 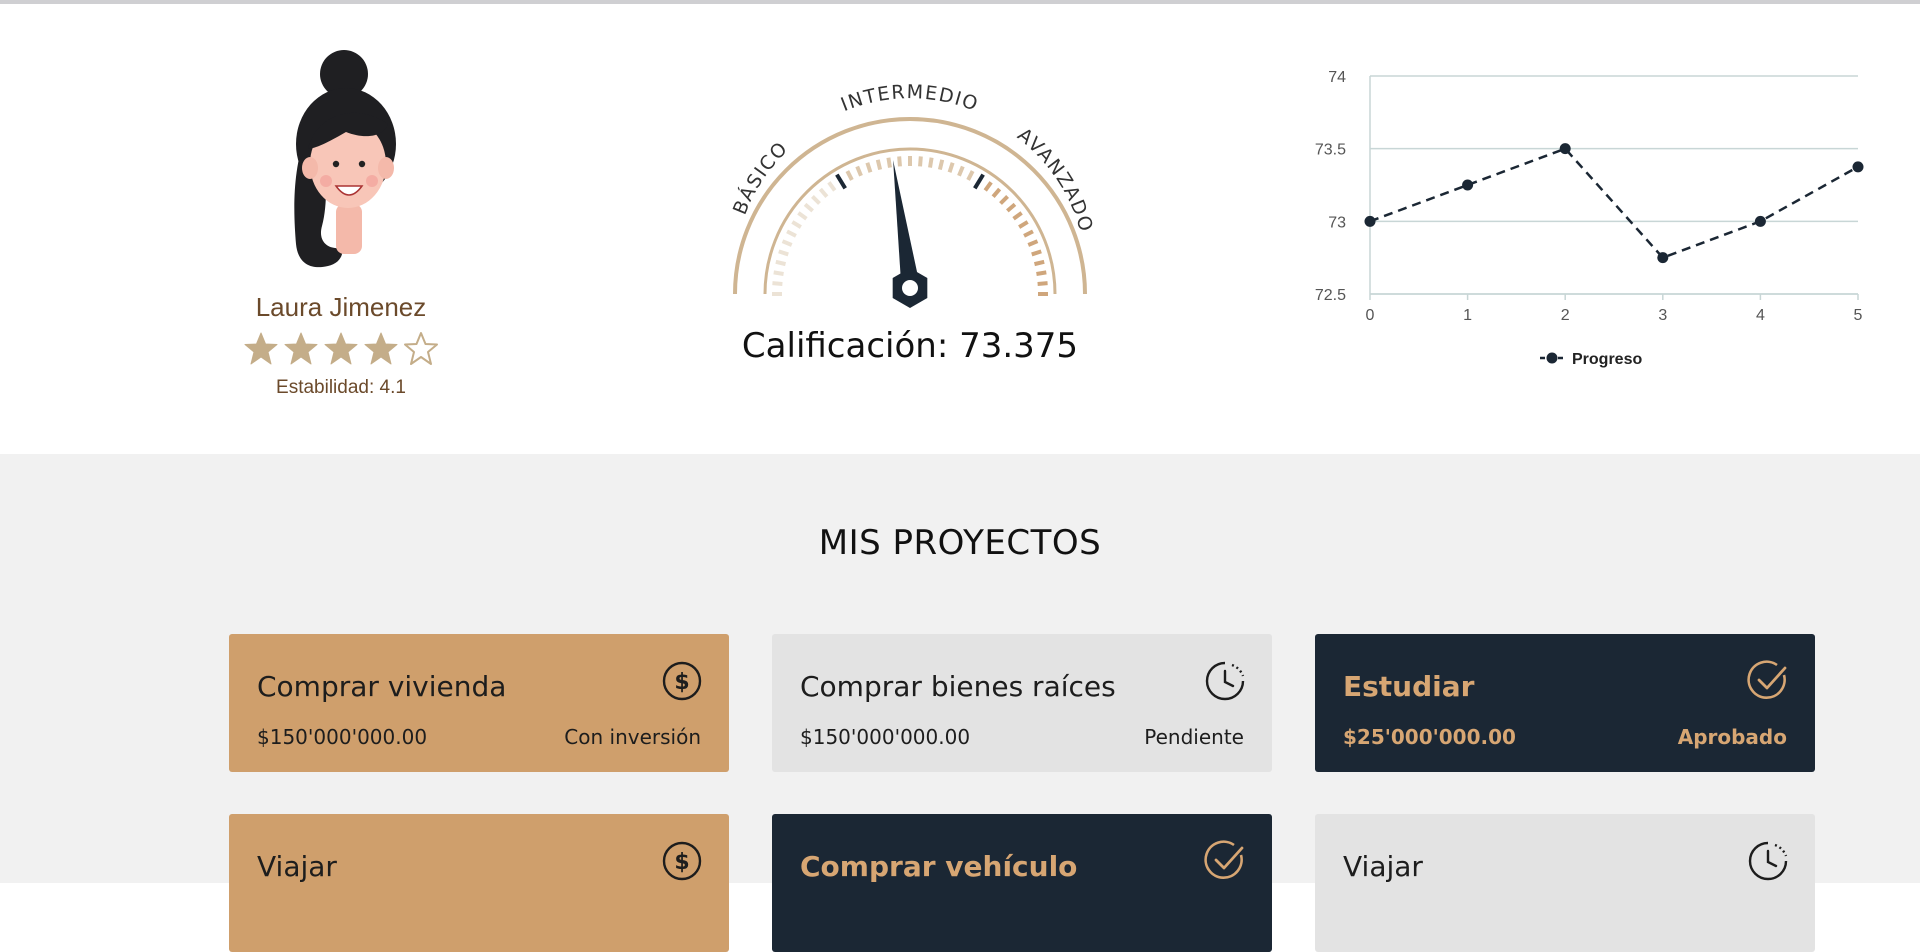 What do you see at coordinates (1194, 737) in the screenshot?
I see `project-status: Pendiente` at bounding box center [1194, 737].